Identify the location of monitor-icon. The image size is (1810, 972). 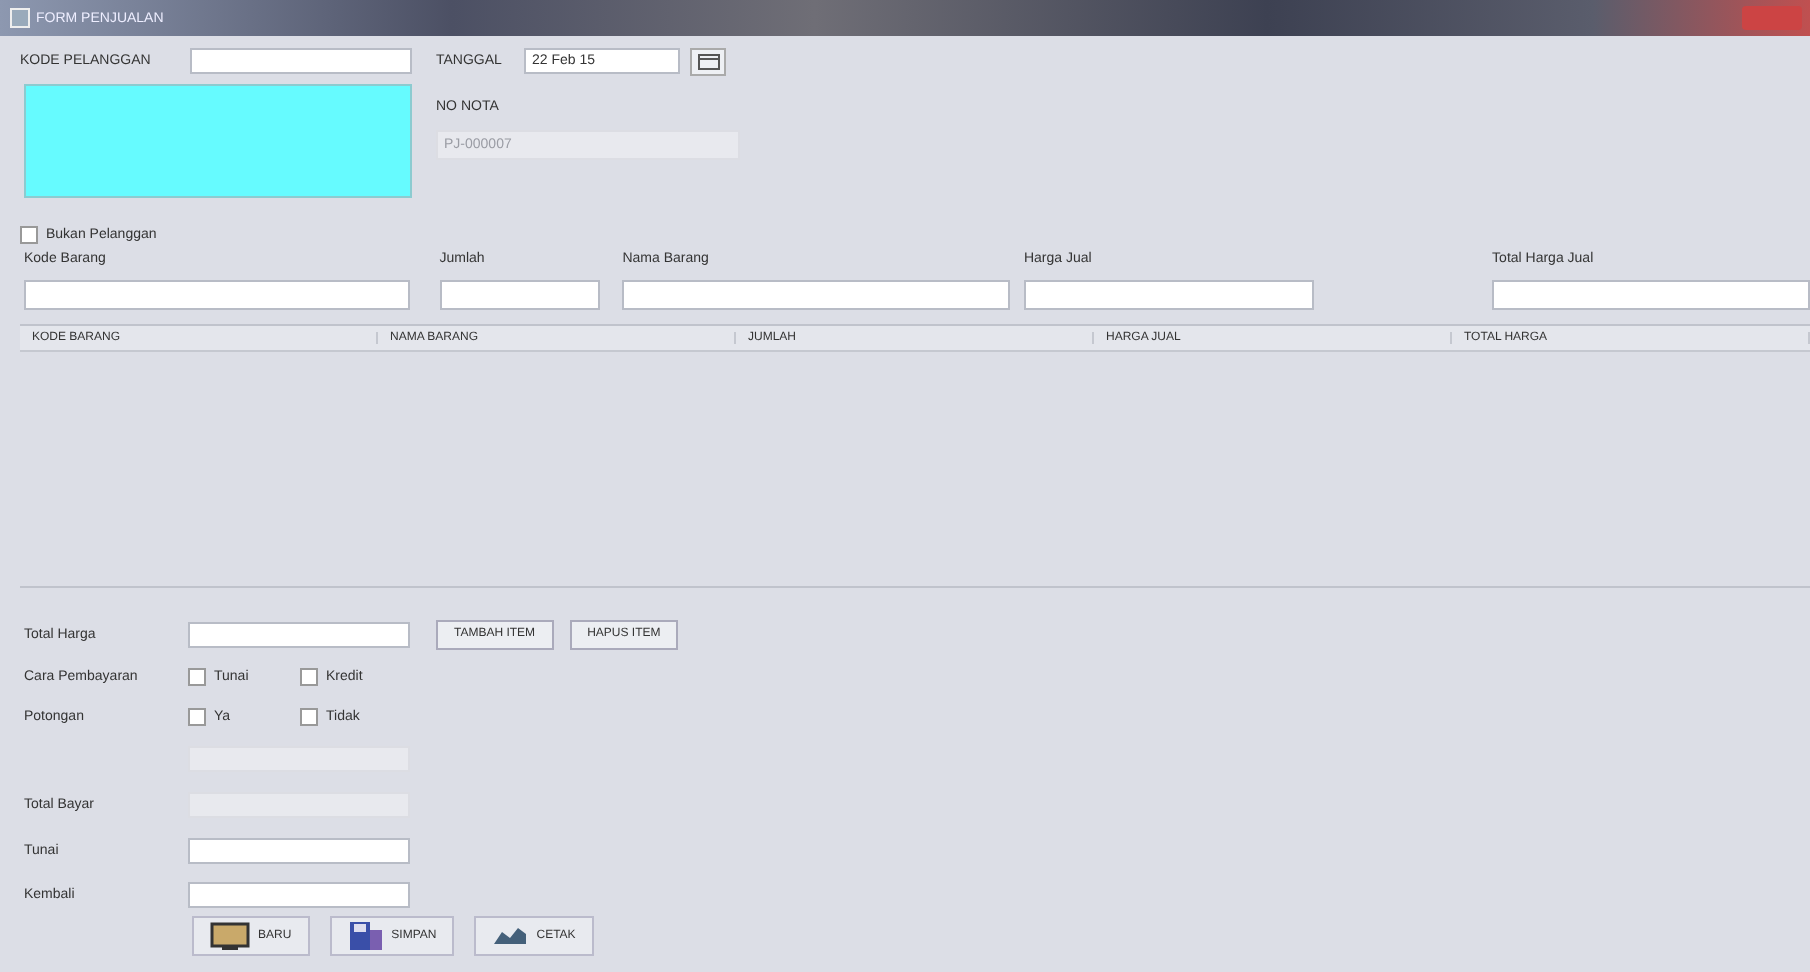
(230, 936).